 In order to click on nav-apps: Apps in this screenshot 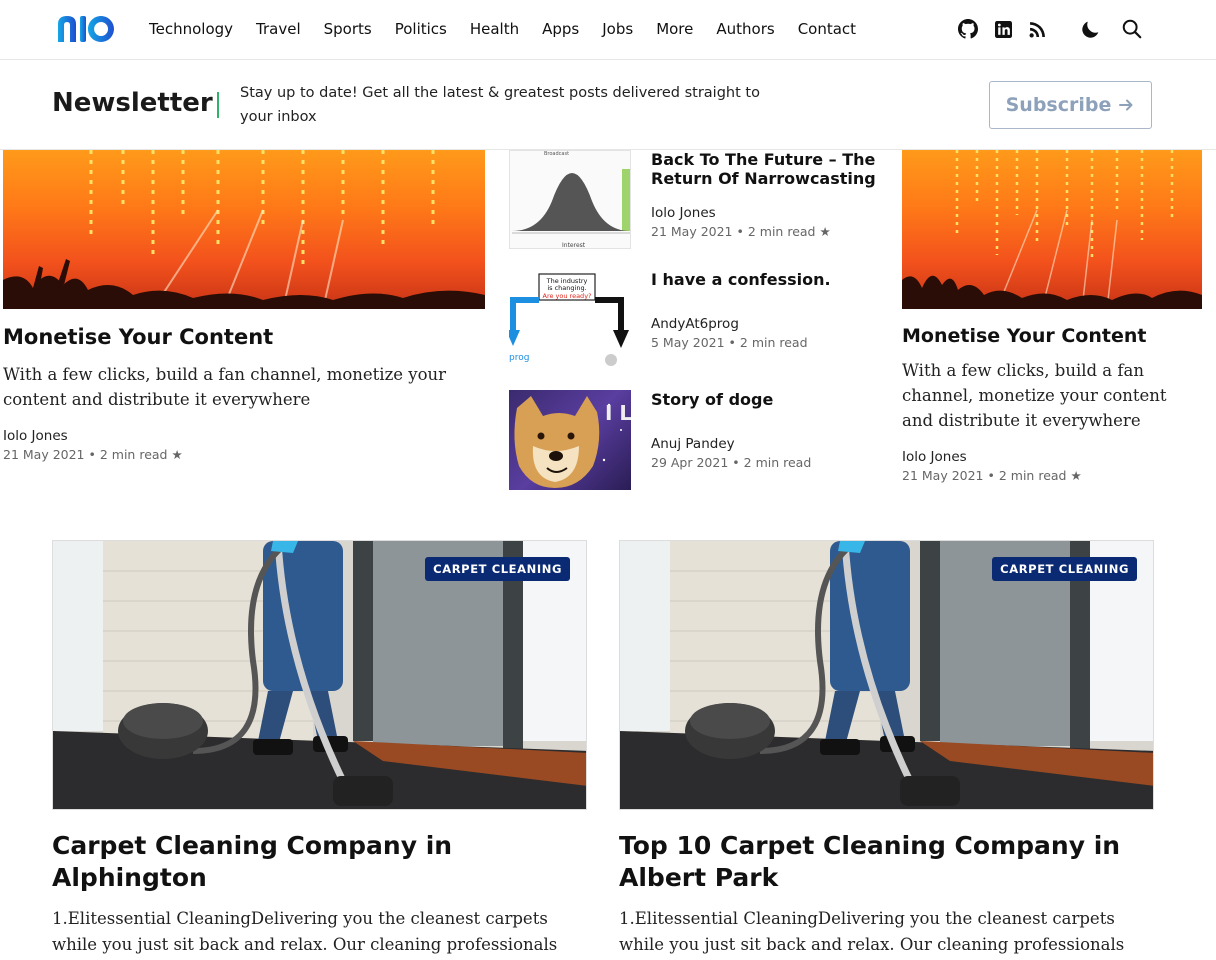, I will do `click(560, 29)`.